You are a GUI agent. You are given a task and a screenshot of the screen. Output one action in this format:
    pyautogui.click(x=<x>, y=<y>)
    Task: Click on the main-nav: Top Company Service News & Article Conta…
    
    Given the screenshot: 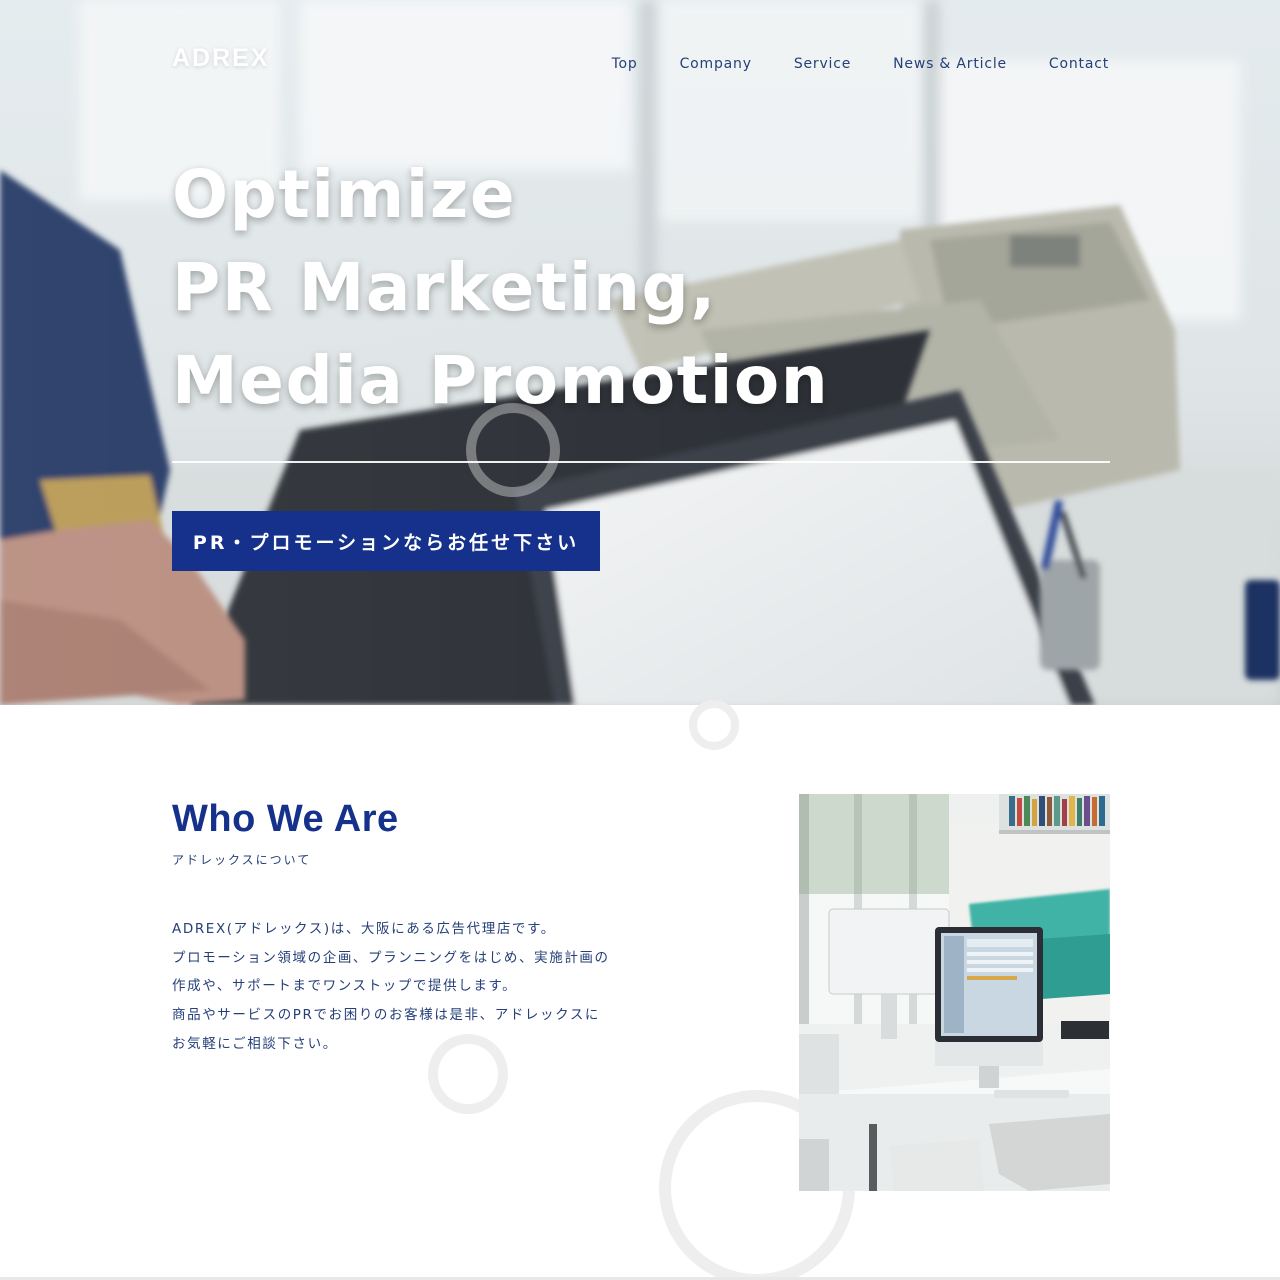 What is the action you would take?
    pyautogui.click(x=860, y=64)
    